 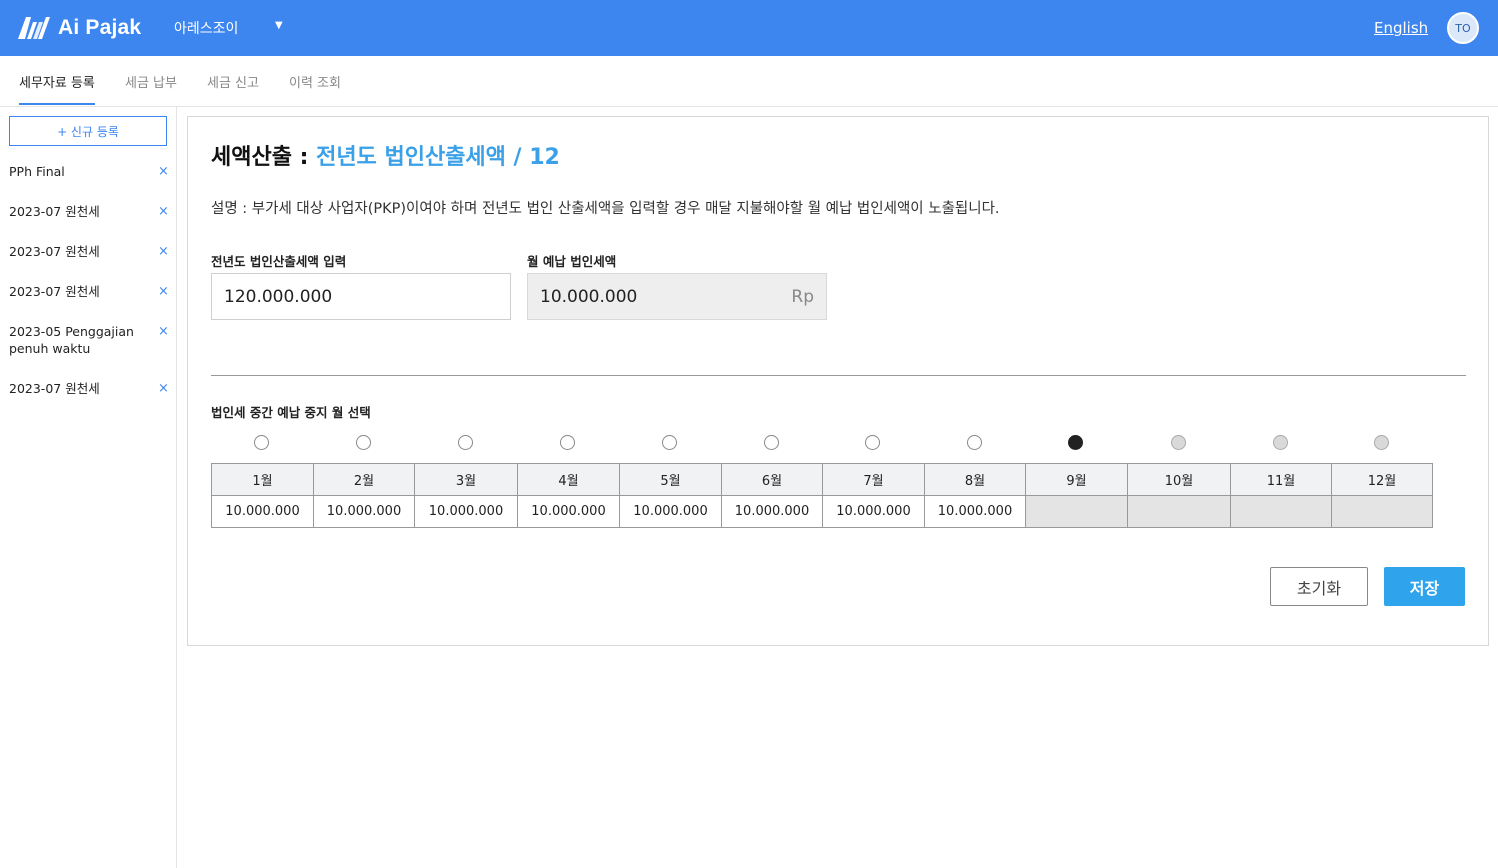 What do you see at coordinates (57, 104) in the screenshot?
I see `active-tab-indicator` at bounding box center [57, 104].